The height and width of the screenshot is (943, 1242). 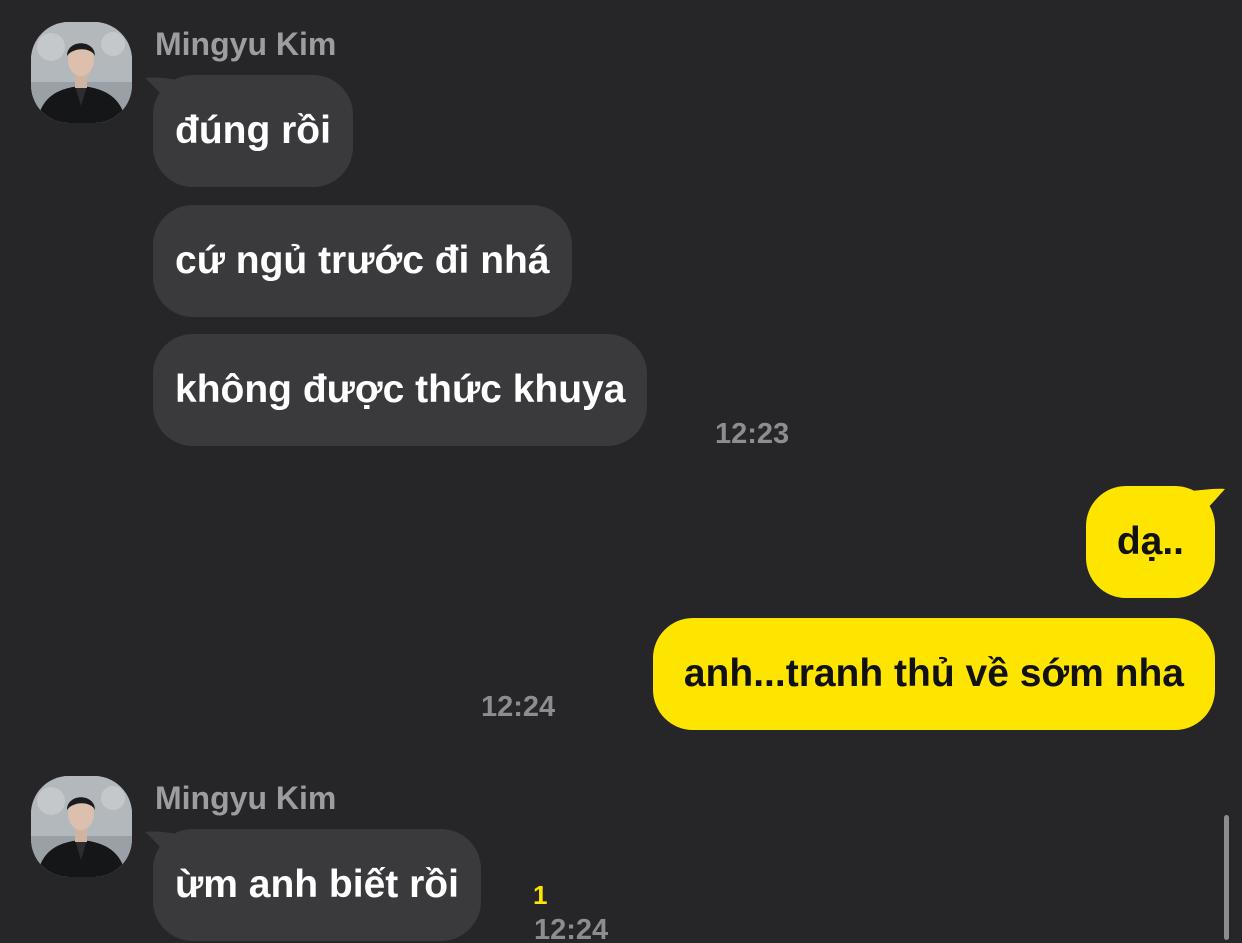 What do you see at coordinates (362, 261) in the screenshot?
I see `incoming-message-bubble: cứ ngủ trước đi nhá` at bounding box center [362, 261].